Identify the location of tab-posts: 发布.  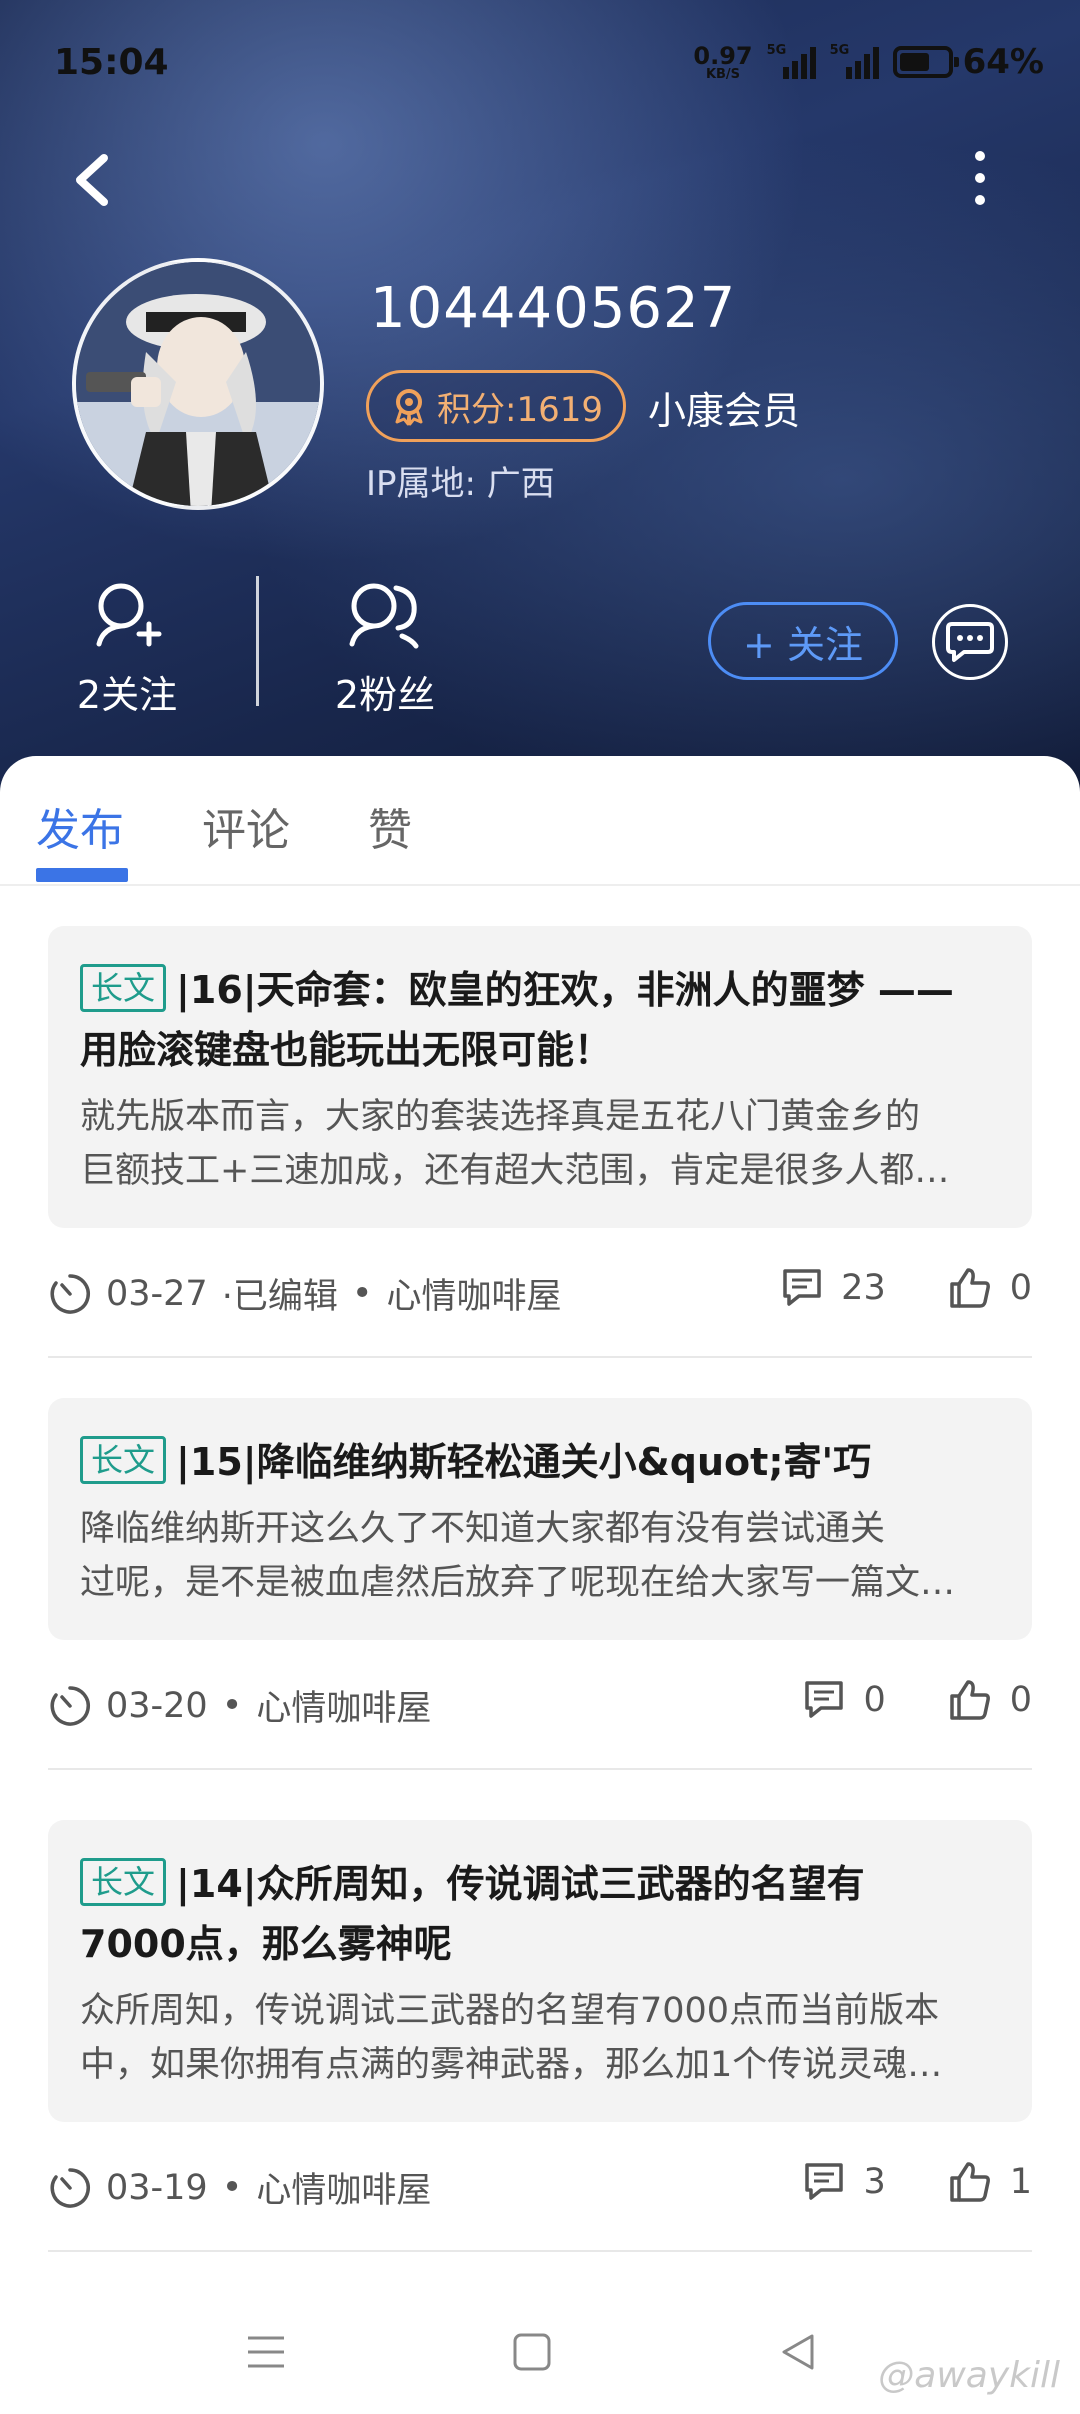
(80, 826).